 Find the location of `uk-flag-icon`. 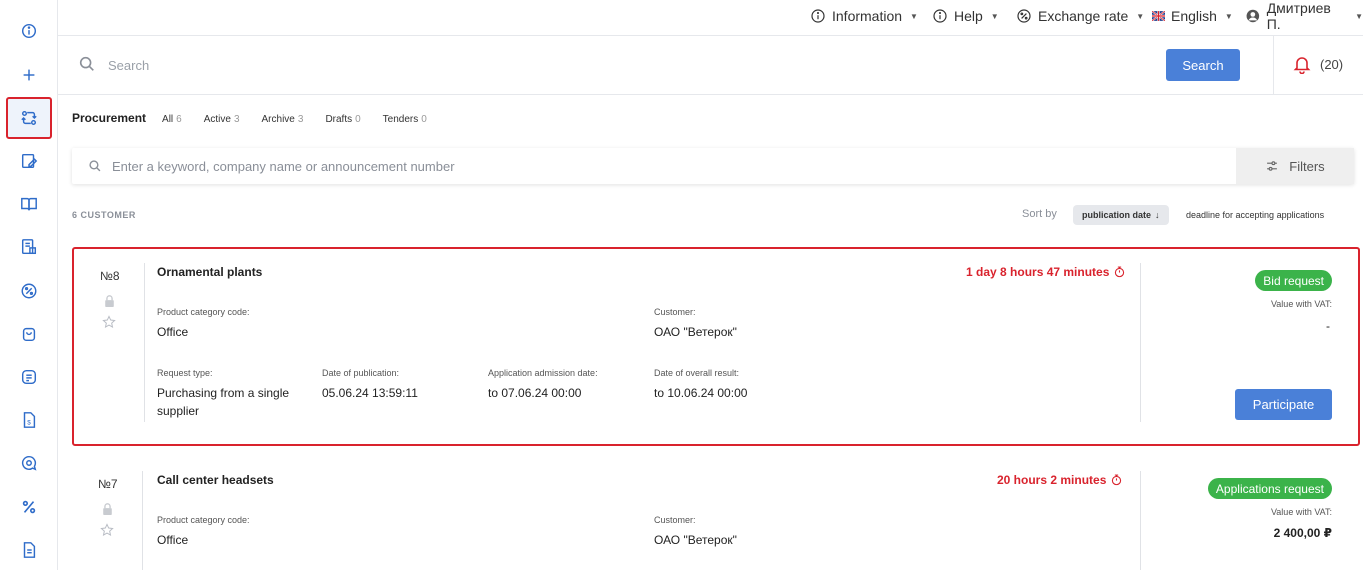

uk-flag-icon is located at coordinates (1158, 16).